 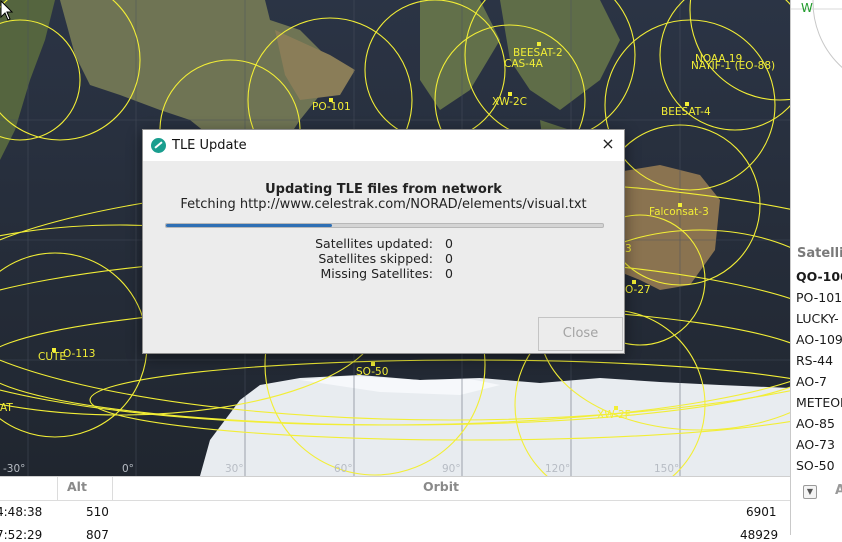 I want to click on polar-plot, so click(x=816, y=34).